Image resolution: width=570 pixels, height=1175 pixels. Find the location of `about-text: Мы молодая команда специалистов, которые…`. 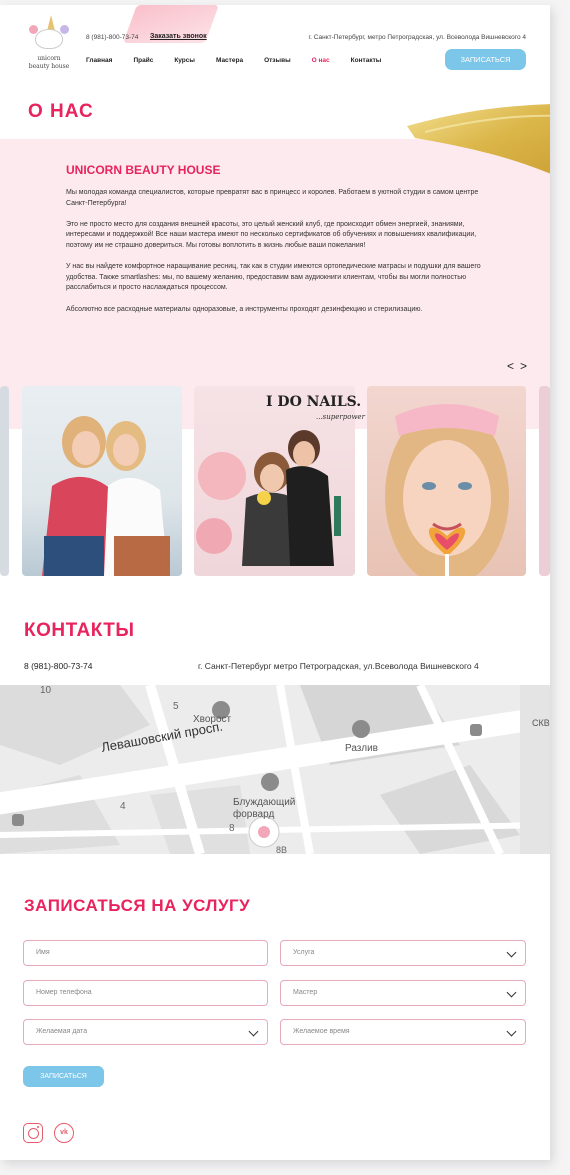

about-text: Мы молодая команда специалистов, которые… is located at coordinates (281, 257).